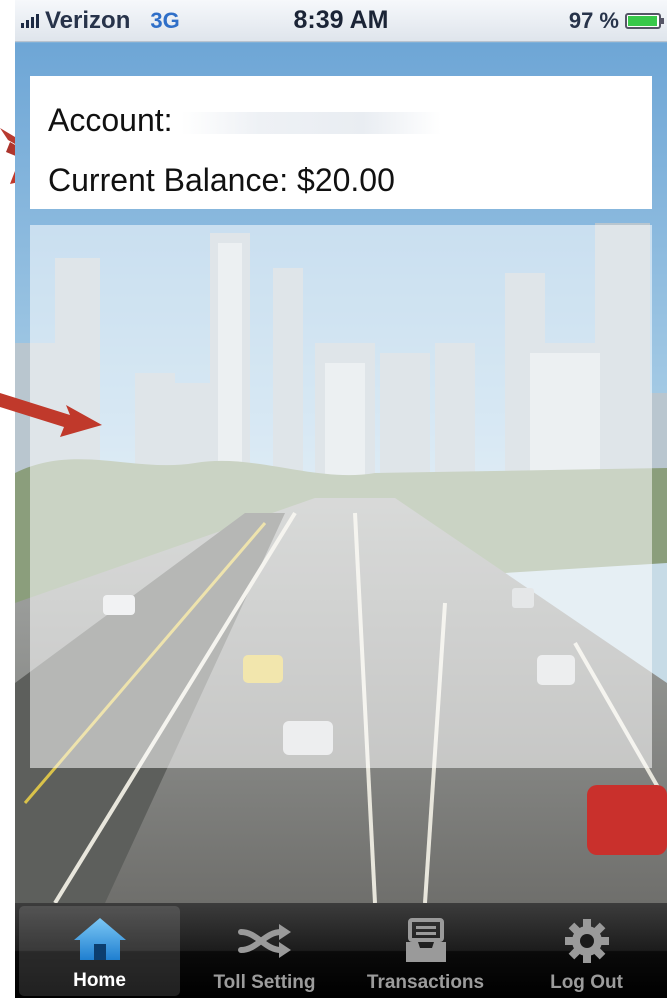  I want to click on home-icon, so click(99, 939).